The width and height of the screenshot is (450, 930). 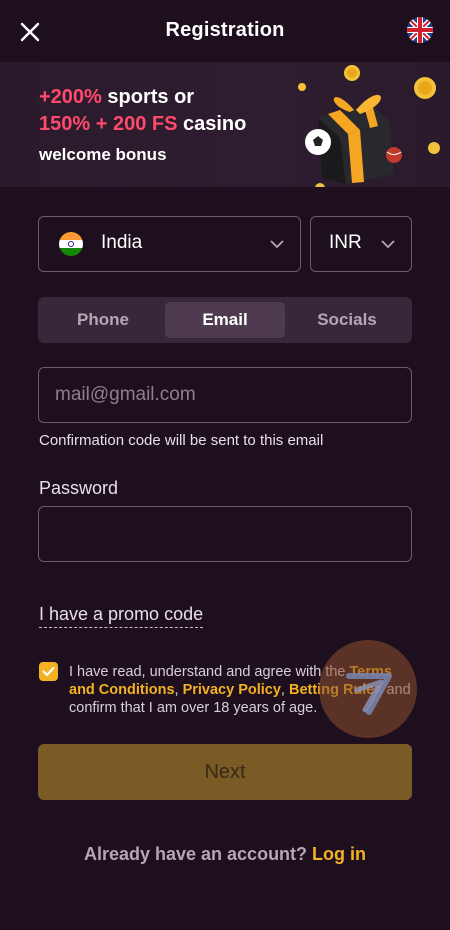 I want to click on tab-email: Email, so click(x=225, y=320).